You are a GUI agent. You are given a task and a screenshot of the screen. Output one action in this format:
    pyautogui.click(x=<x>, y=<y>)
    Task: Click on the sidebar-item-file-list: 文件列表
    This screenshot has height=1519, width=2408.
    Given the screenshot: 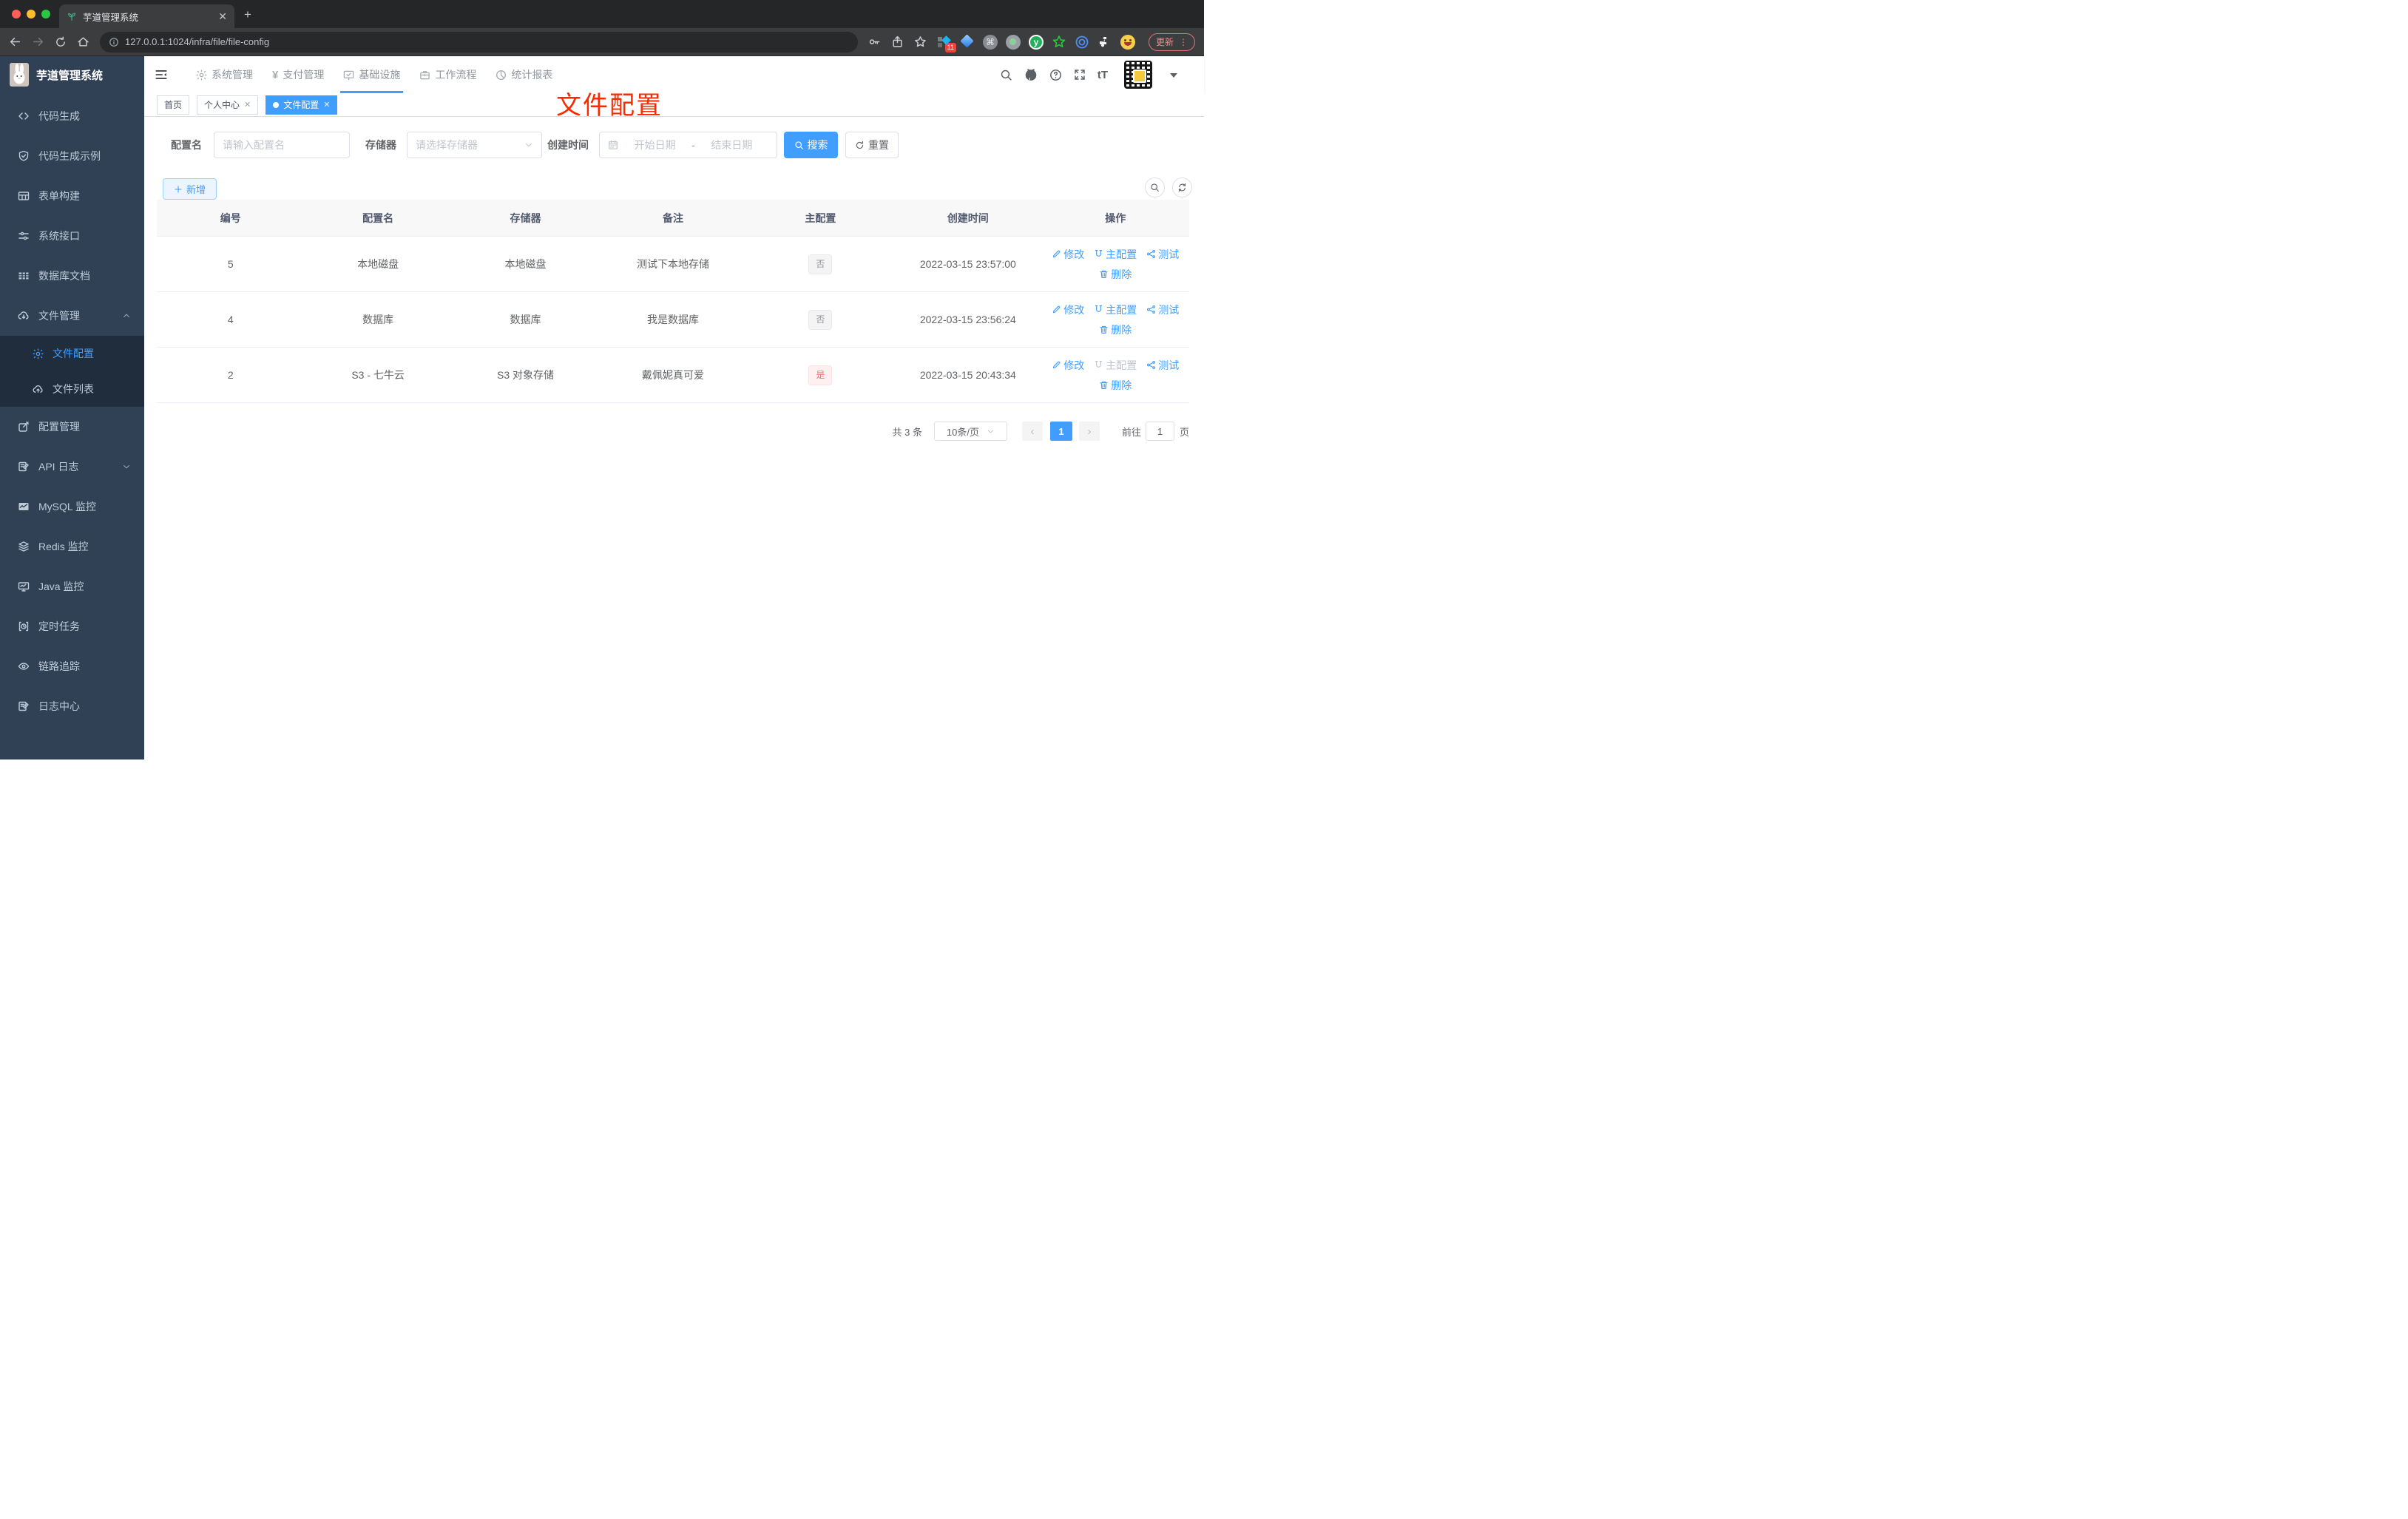 What is the action you would take?
    pyautogui.click(x=72, y=389)
    